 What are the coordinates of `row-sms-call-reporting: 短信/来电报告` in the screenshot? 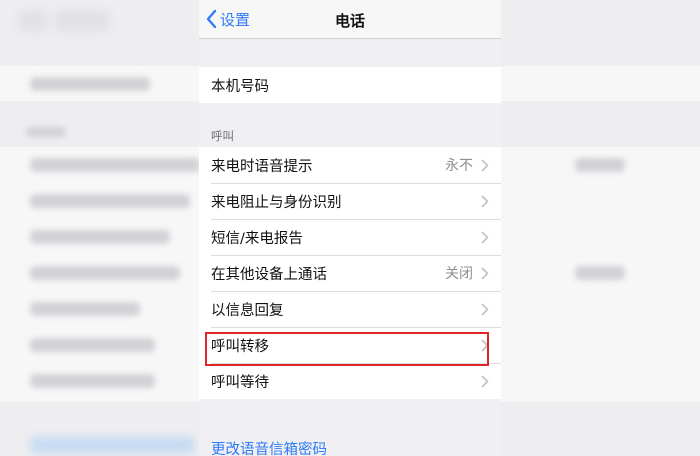 It's located at (350, 237).